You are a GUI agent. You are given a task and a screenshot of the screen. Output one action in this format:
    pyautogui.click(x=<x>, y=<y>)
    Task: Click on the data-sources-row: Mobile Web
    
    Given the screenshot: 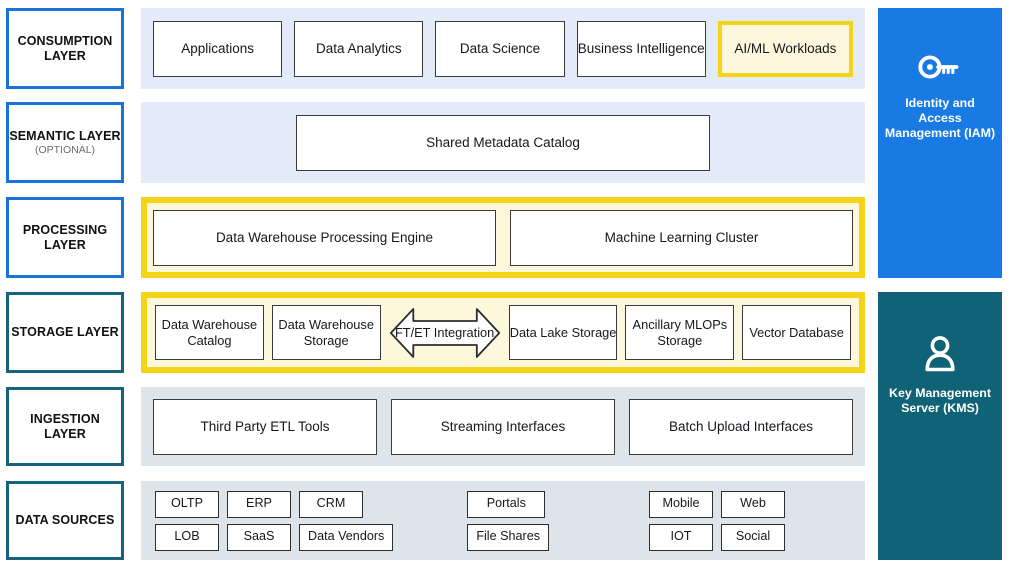 What is the action you would take?
    pyautogui.click(x=717, y=504)
    